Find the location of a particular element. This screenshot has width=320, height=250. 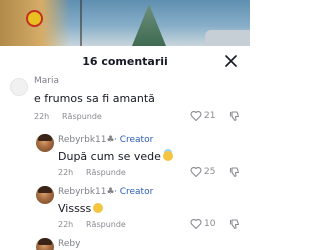

comment-username: Reby is located at coordinates (69, 244).